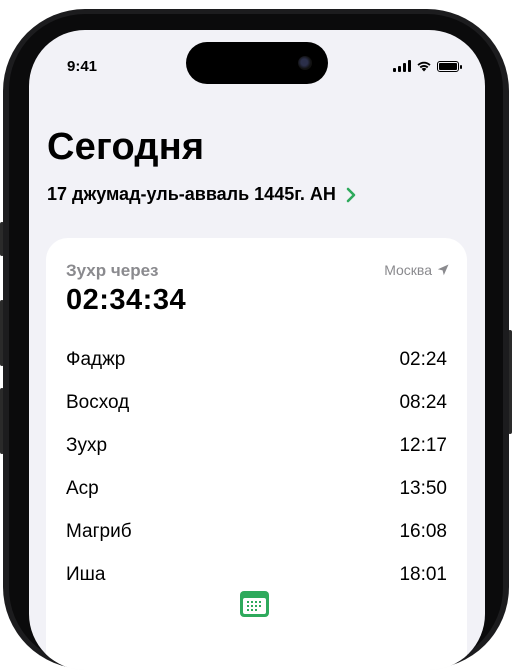 The height and width of the screenshot is (670, 512). Describe the element at coordinates (87, 445) in the screenshot. I see `prayer-name: Зухр` at that location.